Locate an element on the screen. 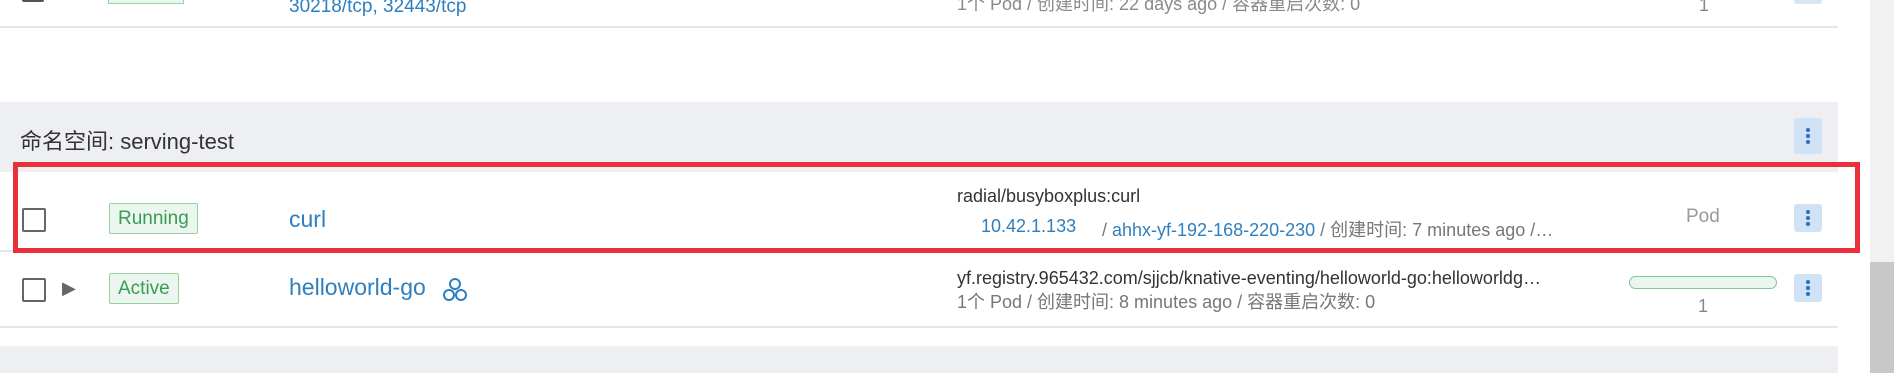 Image resolution: width=1894 pixels, height=373 pixels. pod-meta: 1个 Pod / 创建时间: 8 minutes ago / 容器重启次数: 0 is located at coordinates (1166, 302).